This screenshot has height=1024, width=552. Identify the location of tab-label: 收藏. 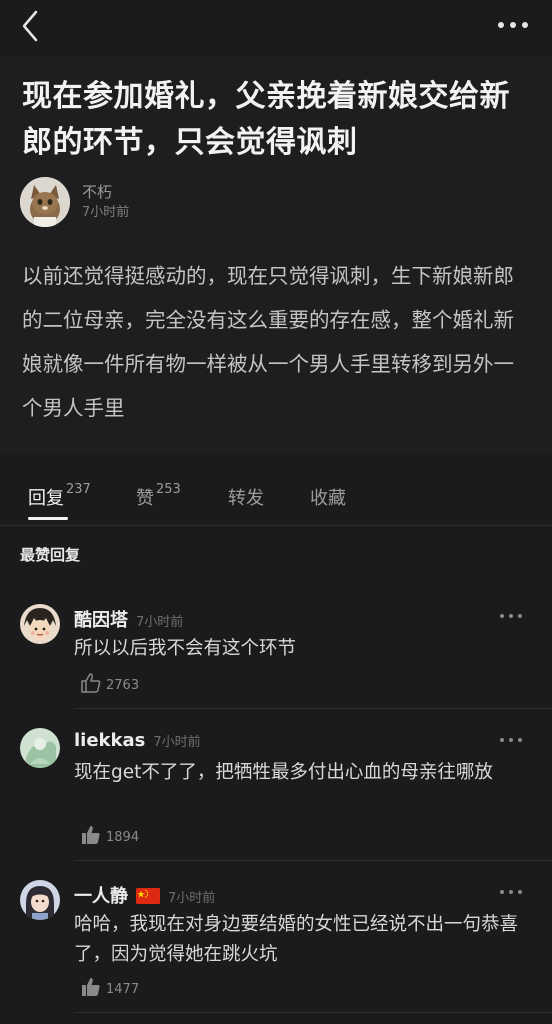
(328, 498).